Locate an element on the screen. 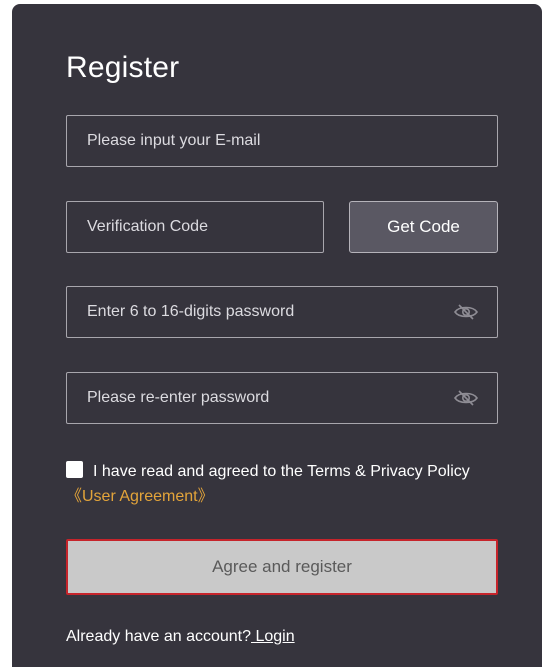 The image size is (552, 667). login-row: Already have an account? Login is located at coordinates (180, 637).